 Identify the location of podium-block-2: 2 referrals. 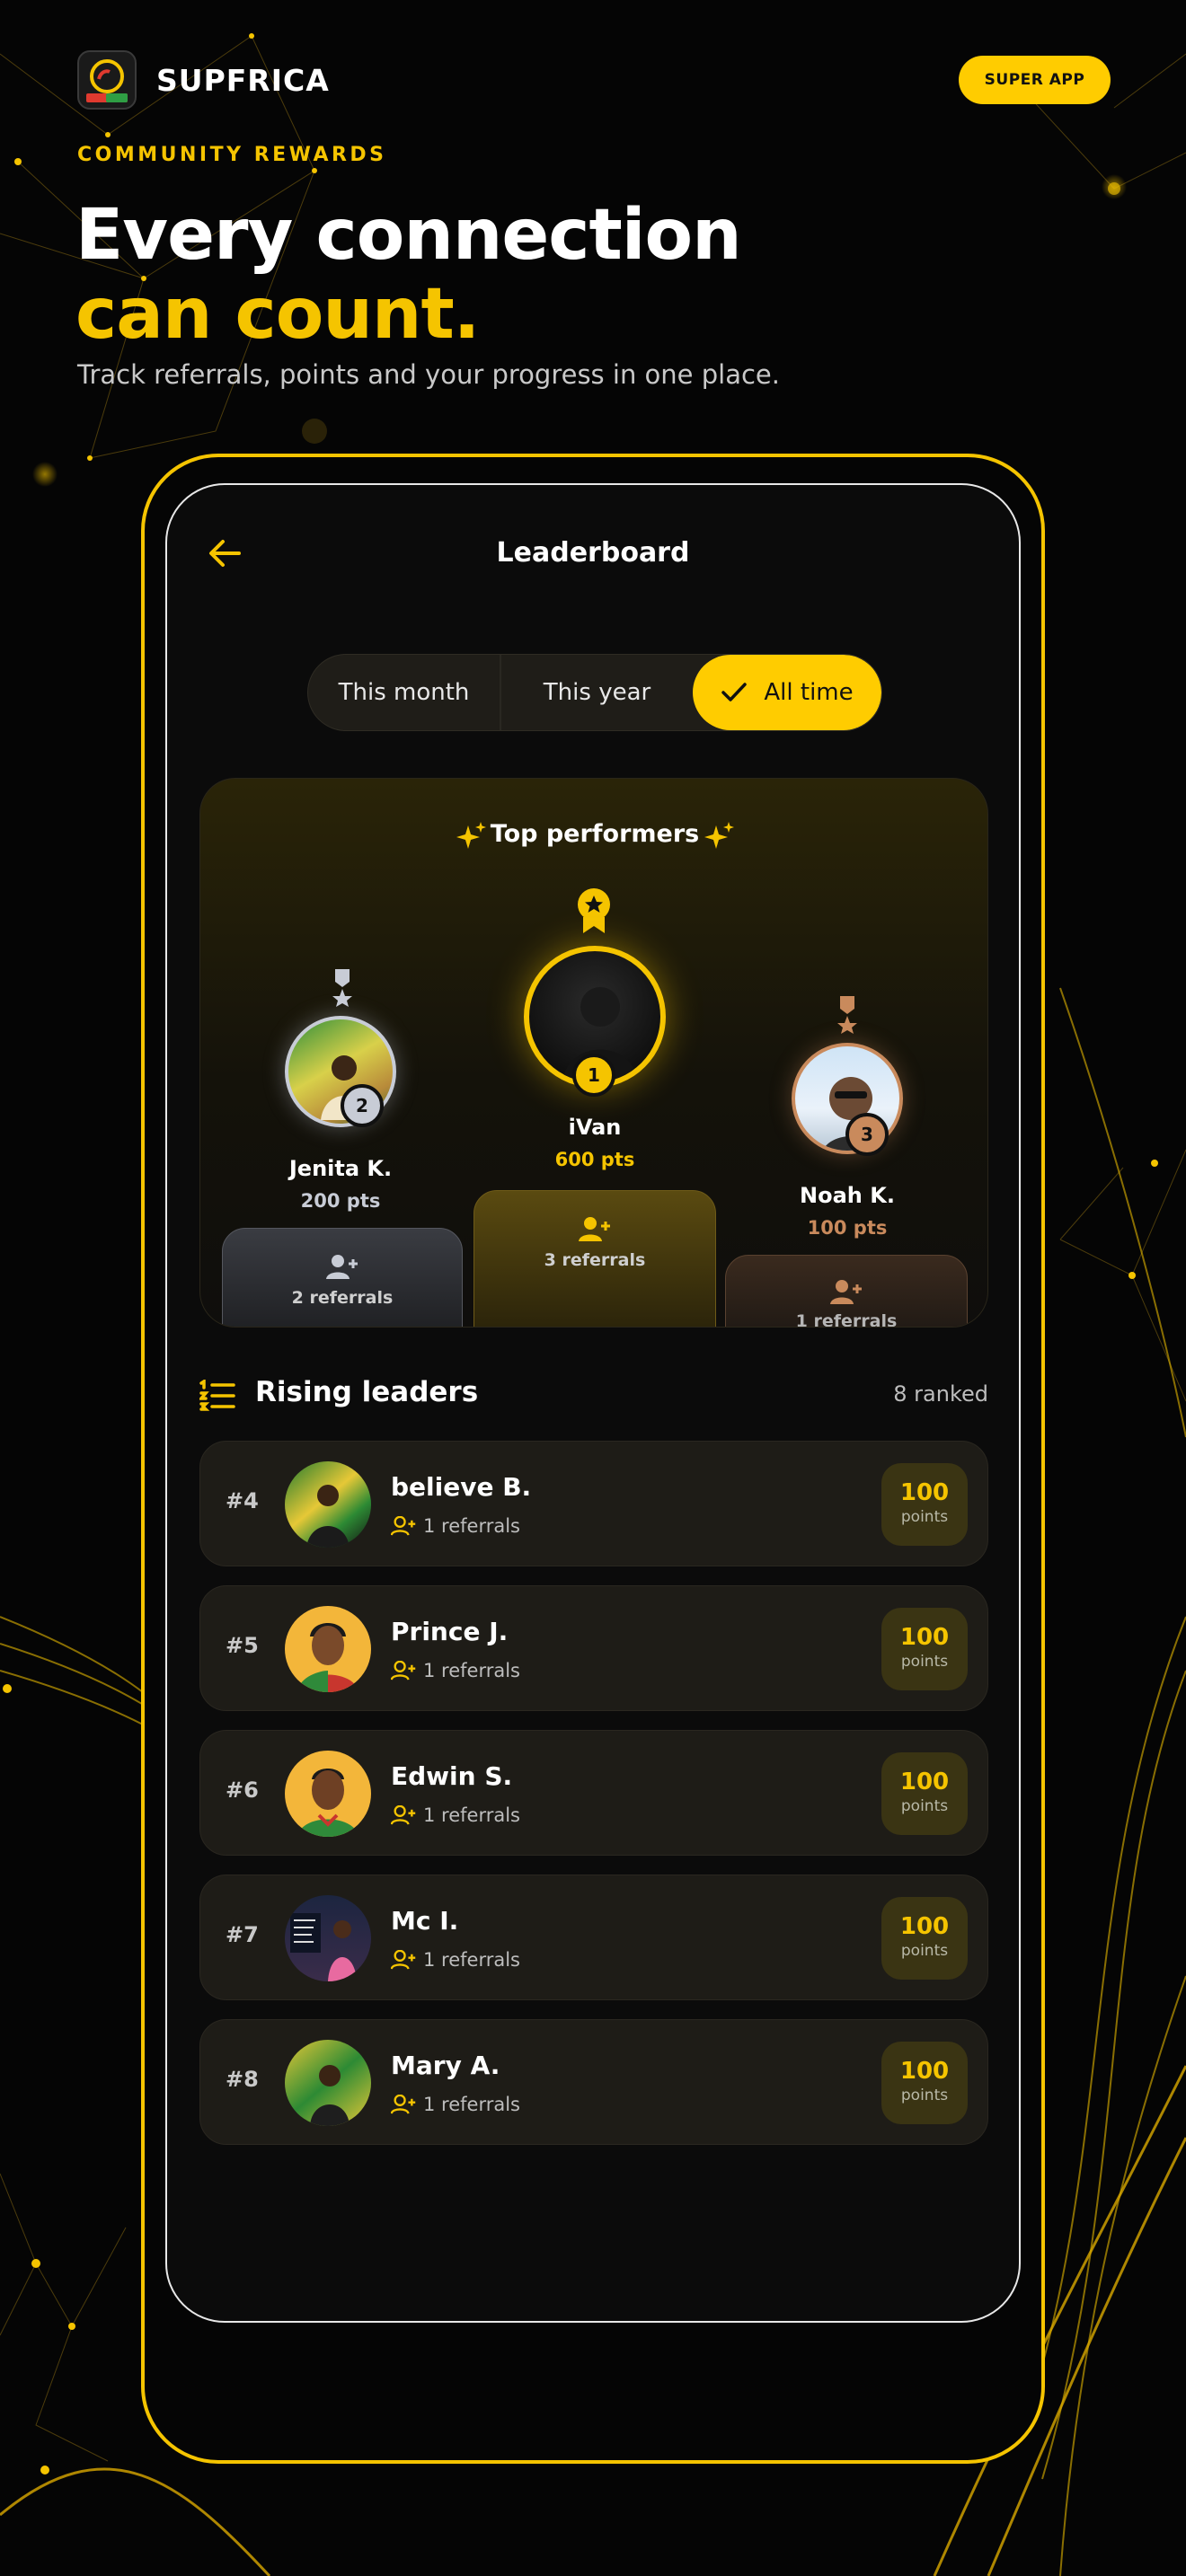
(342, 1277).